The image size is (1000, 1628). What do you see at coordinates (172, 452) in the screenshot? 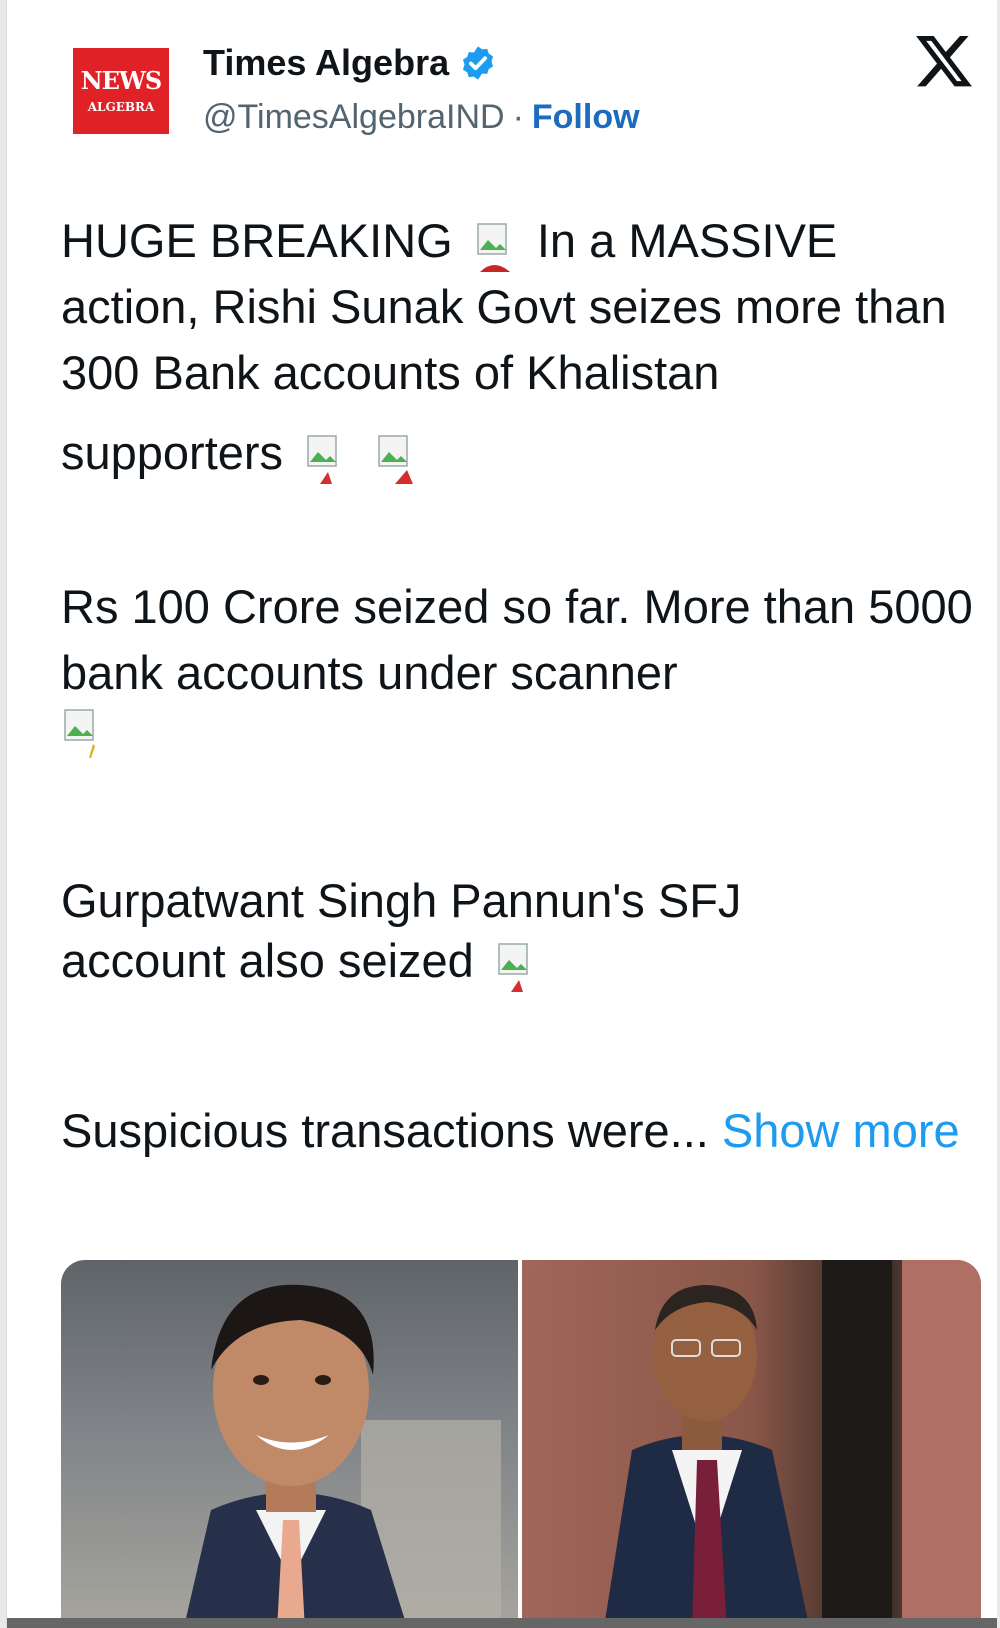
I see `tweet-text: supporters` at bounding box center [172, 452].